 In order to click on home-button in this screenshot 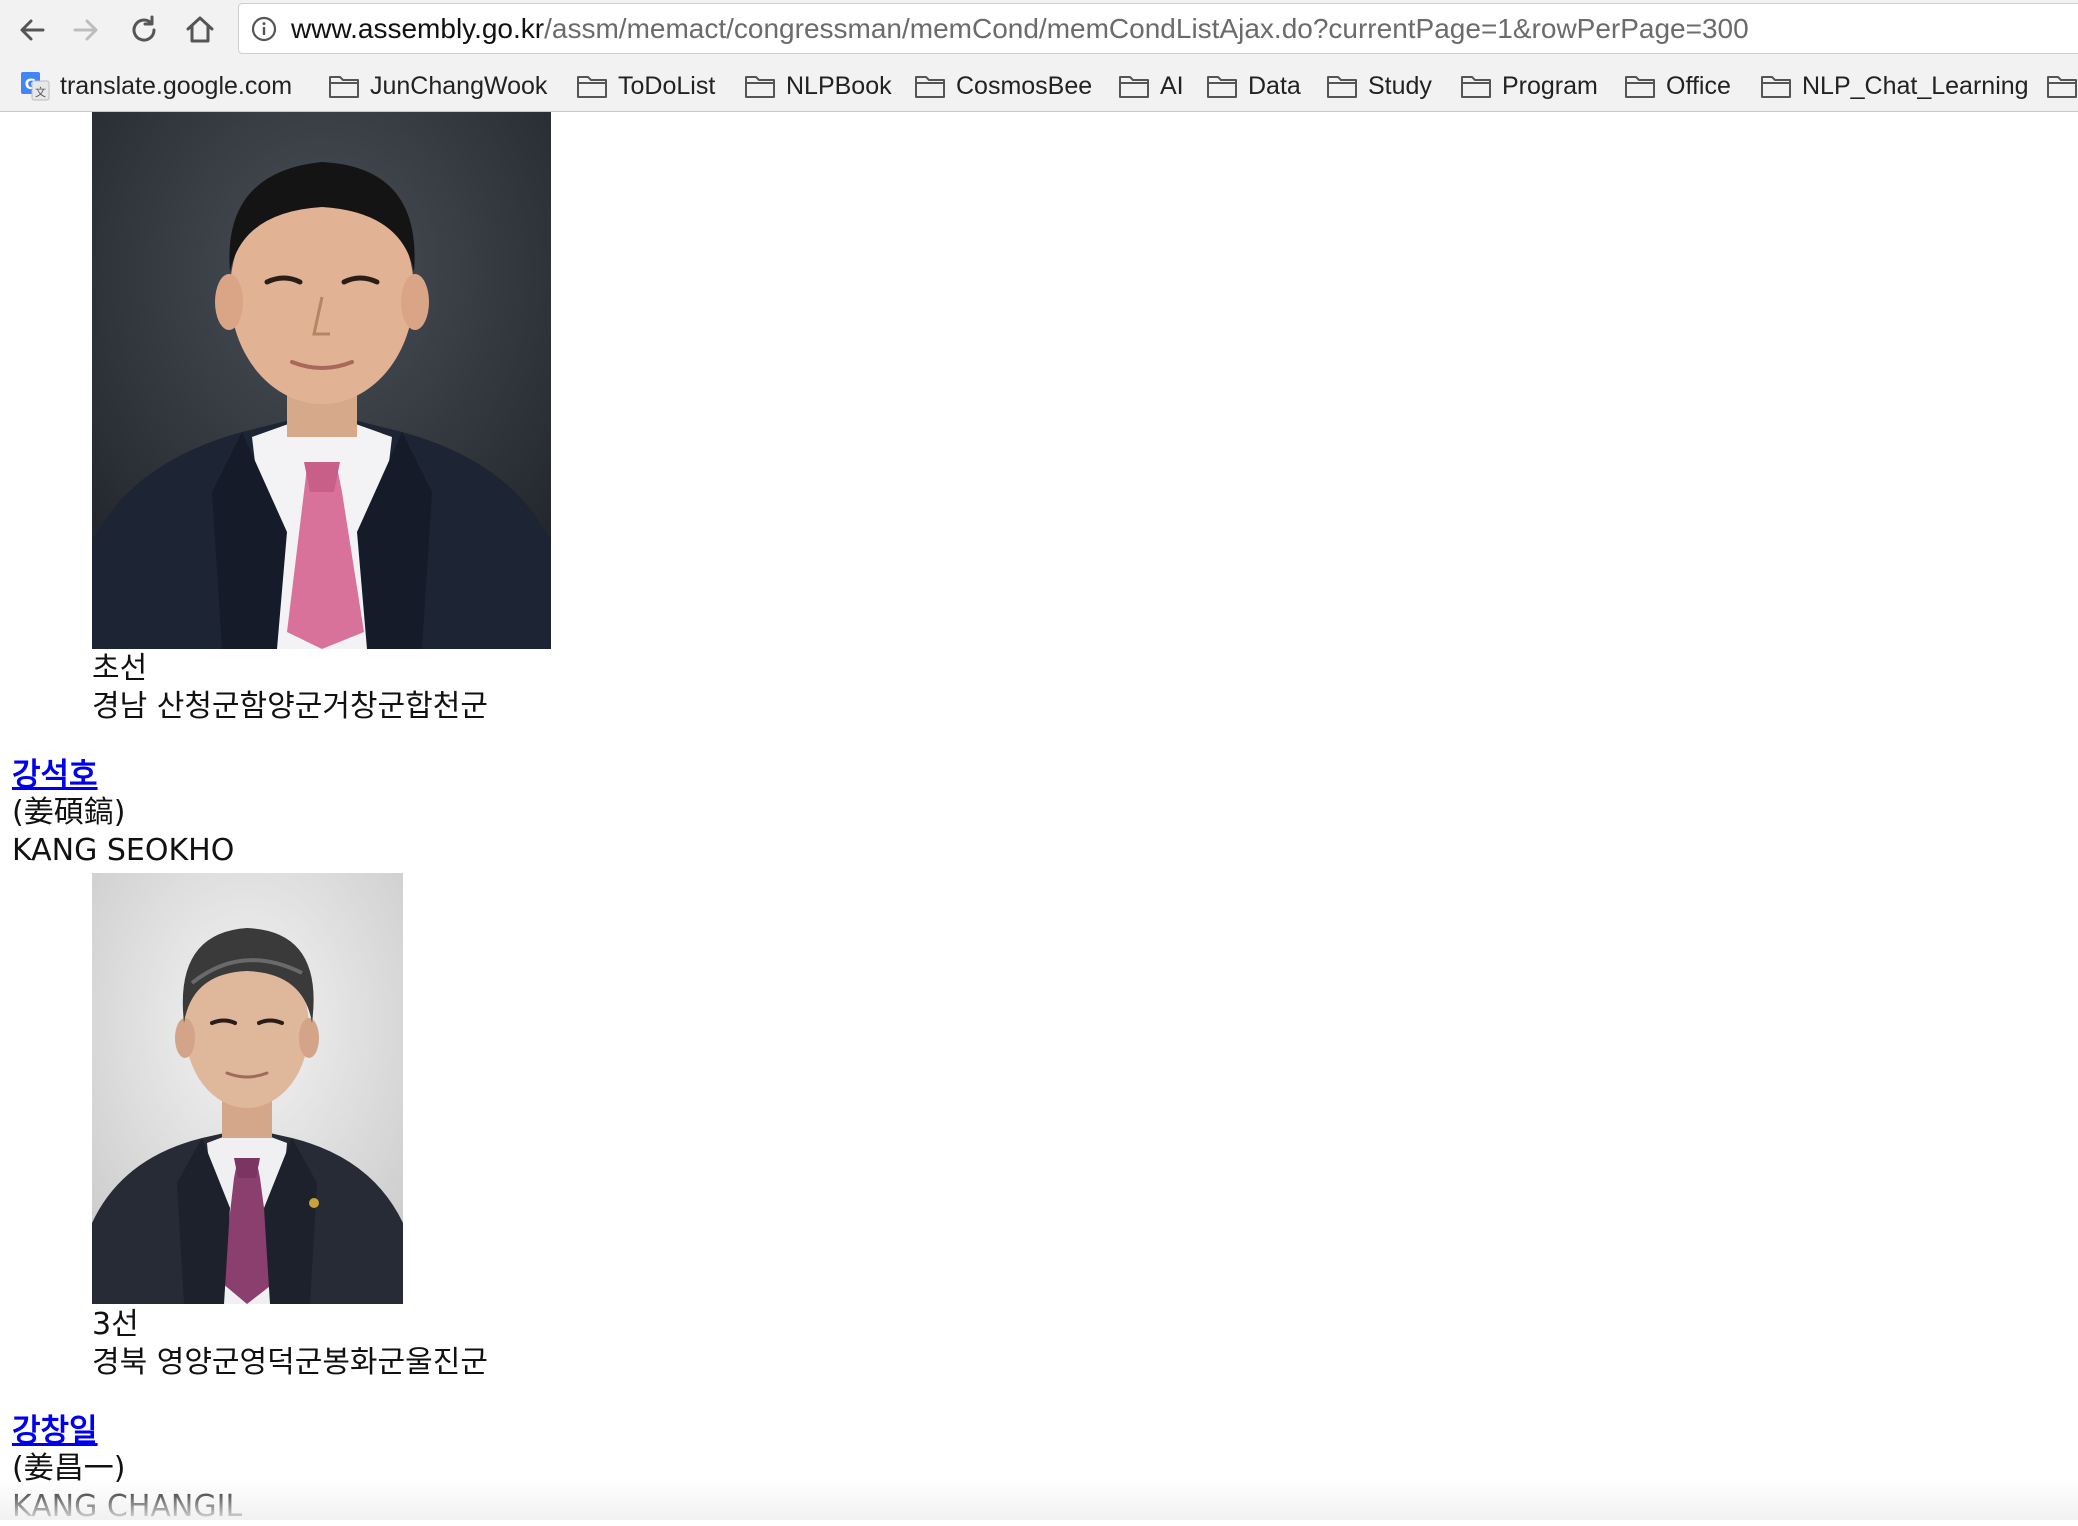, I will do `click(200, 30)`.